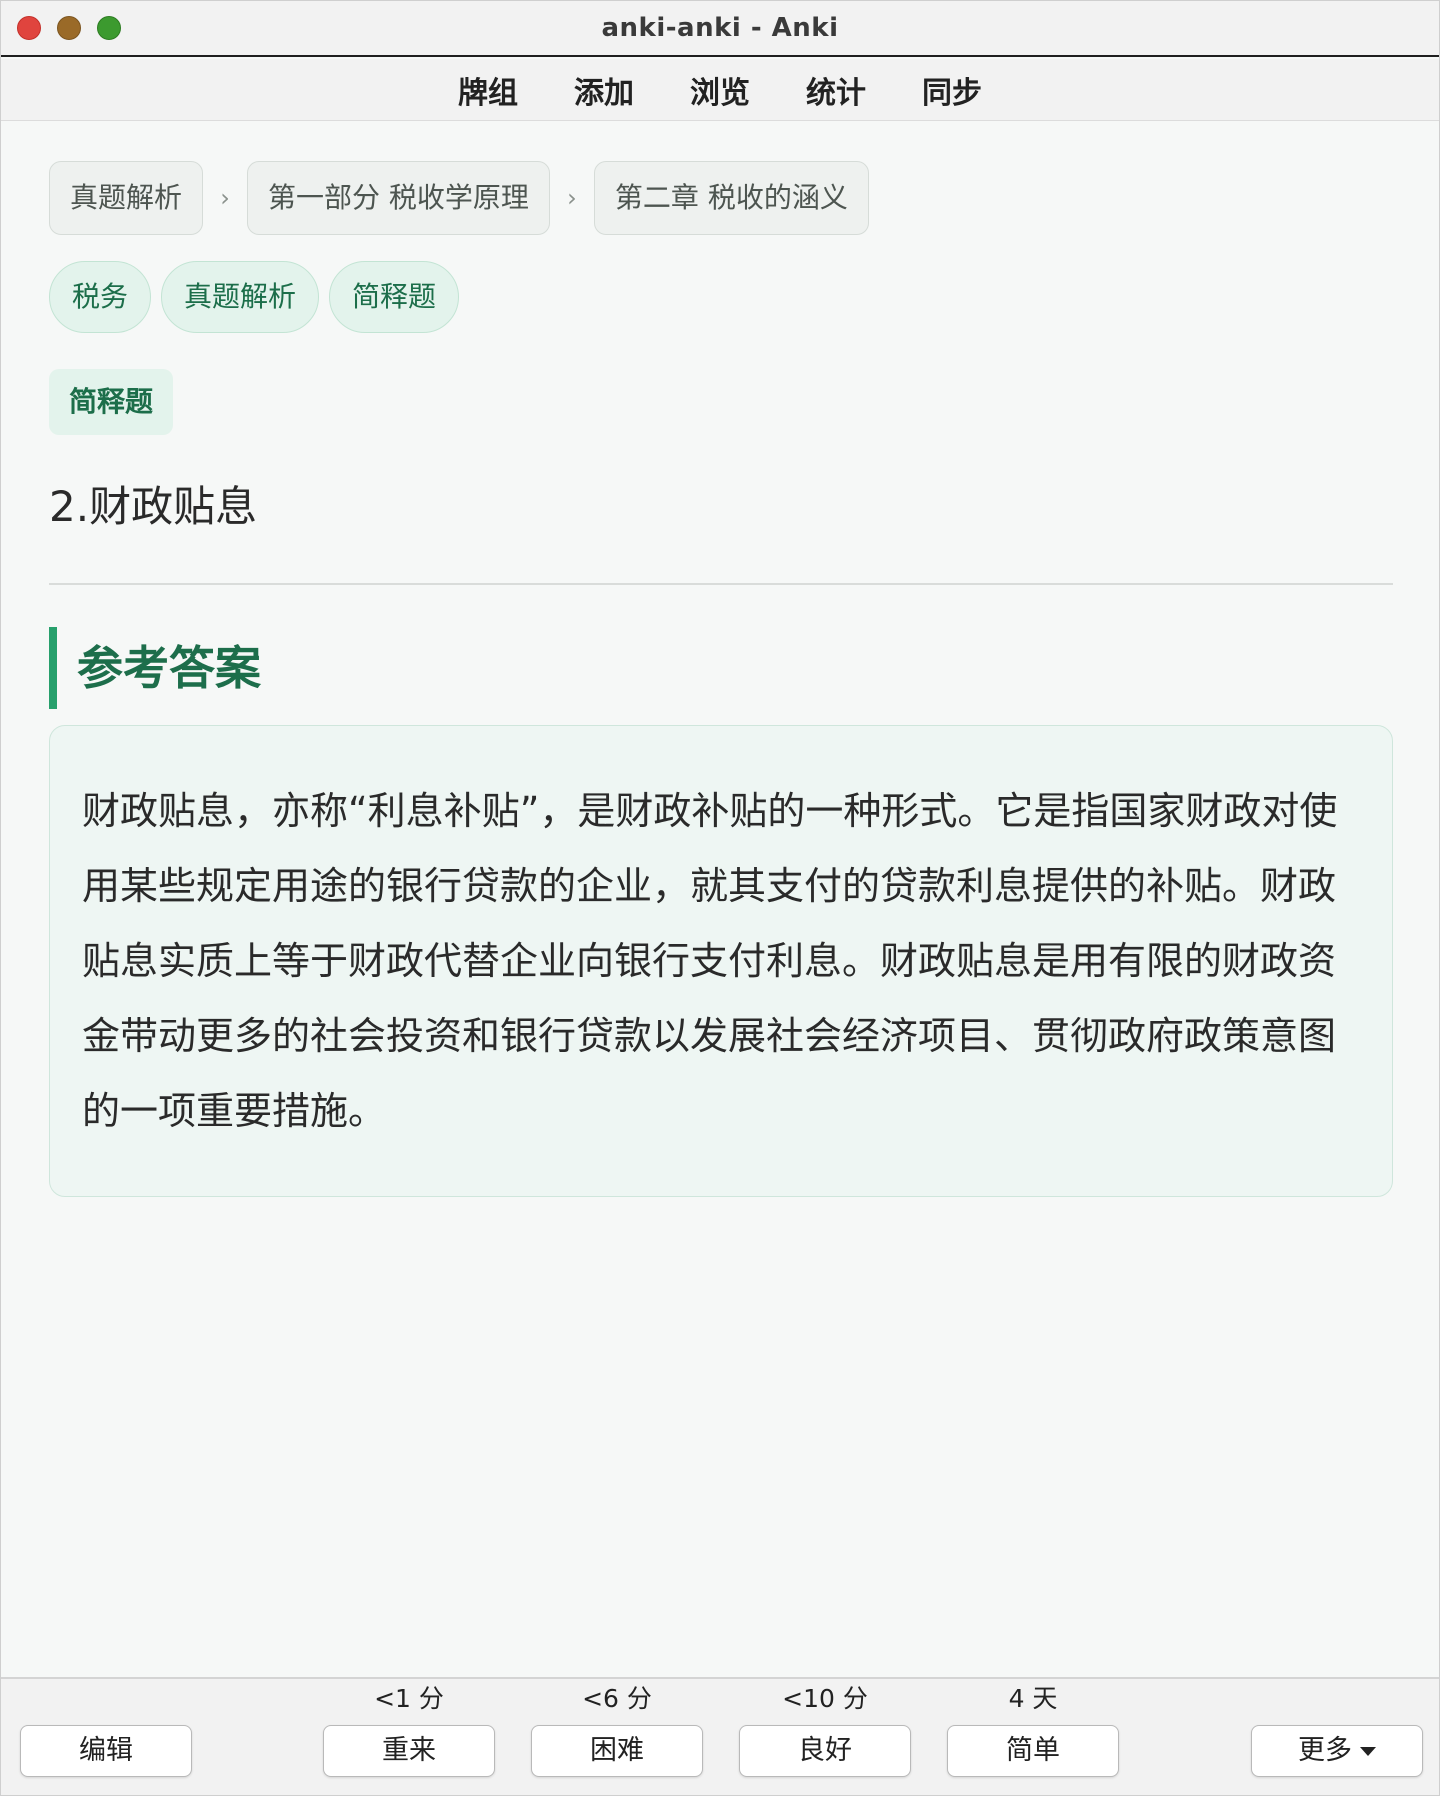 Image resolution: width=1440 pixels, height=1796 pixels. I want to click on toolbar-stats: 统计, so click(836, 90).